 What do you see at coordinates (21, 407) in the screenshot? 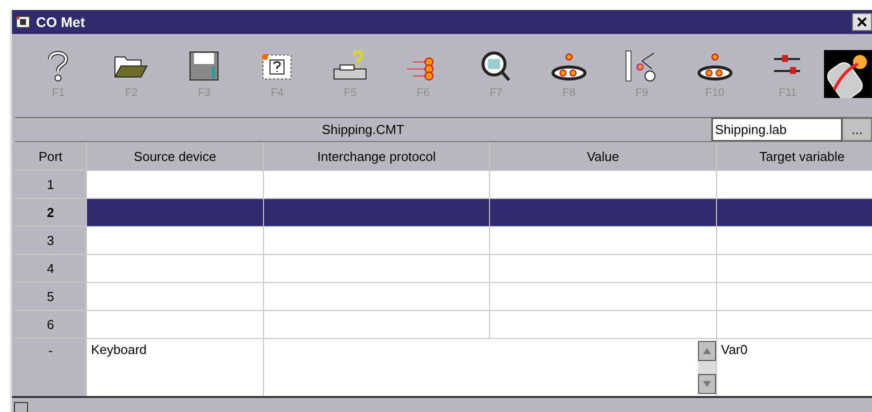
I see `checkbox` at bounding box center [21, 407].